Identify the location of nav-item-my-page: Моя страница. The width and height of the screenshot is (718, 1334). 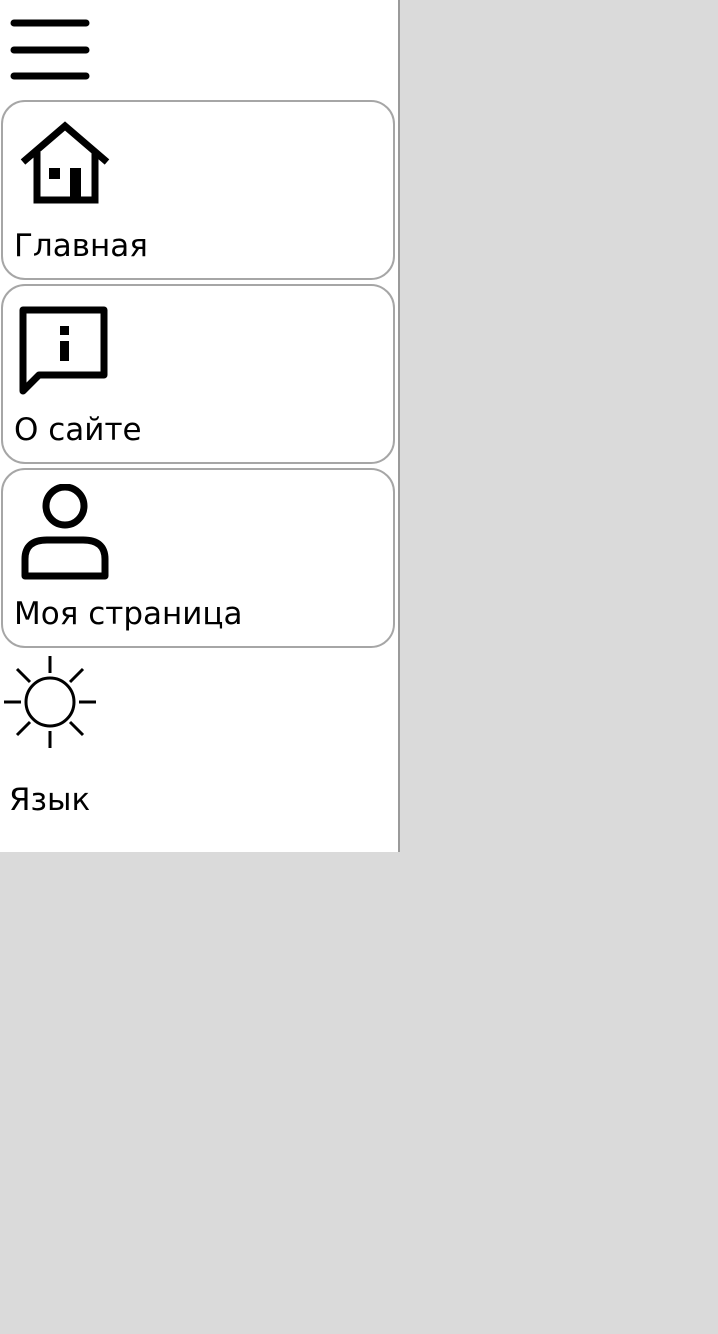
(198, 558).